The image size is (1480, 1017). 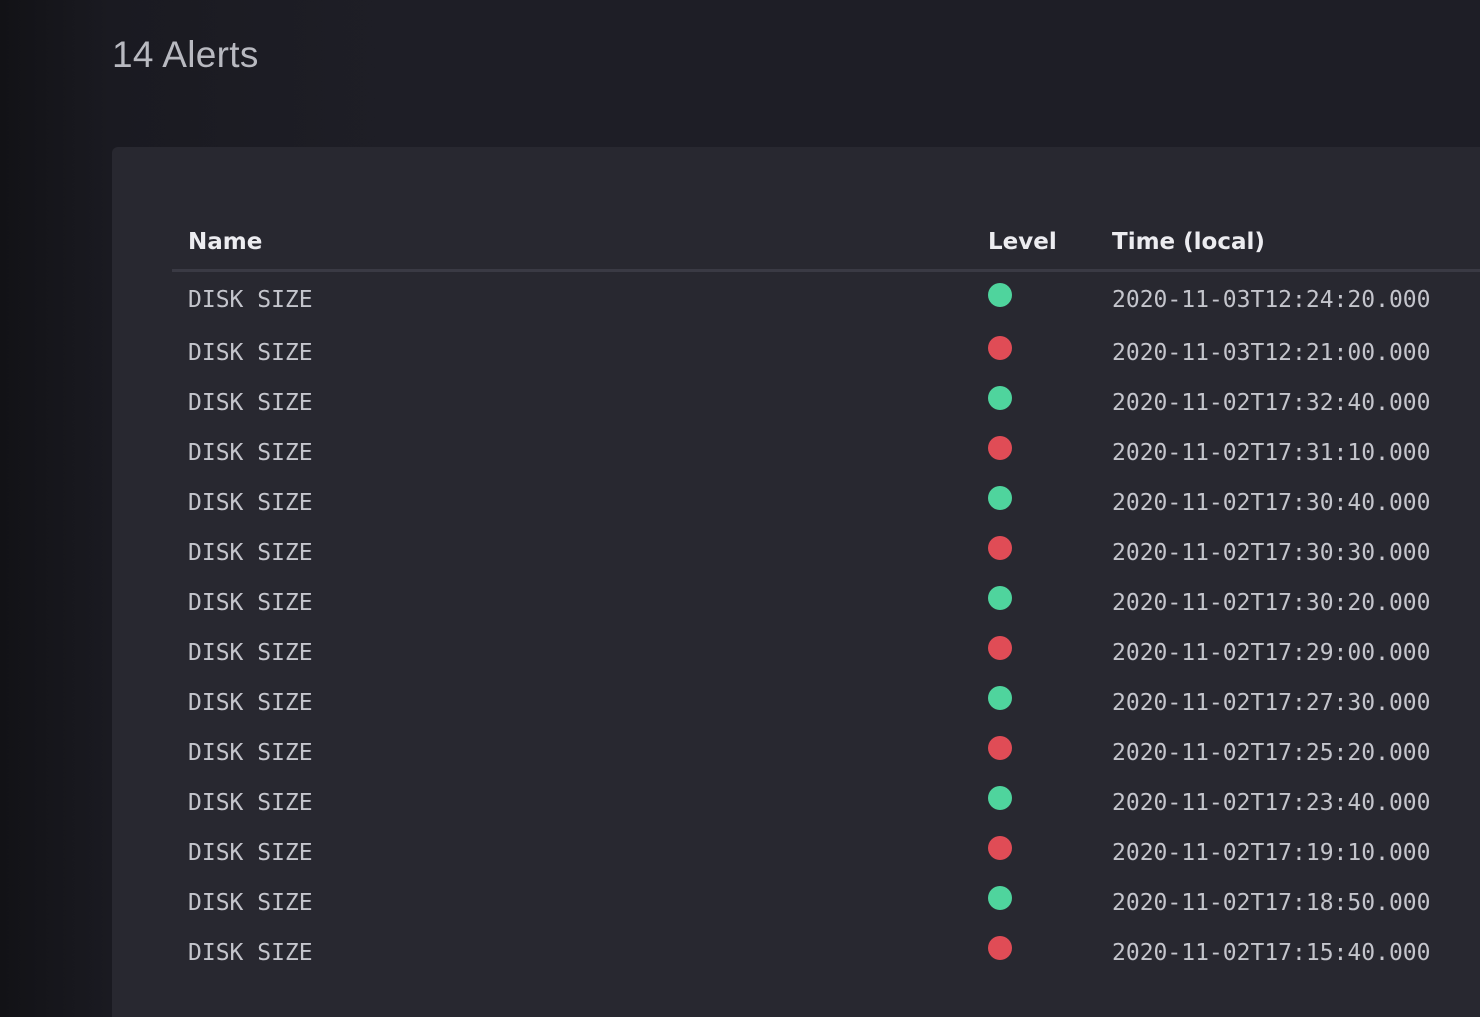 I want to click on table-row: DISK SIZE 2020-11-03T12:21:00.000, so click(x=826, y=353).